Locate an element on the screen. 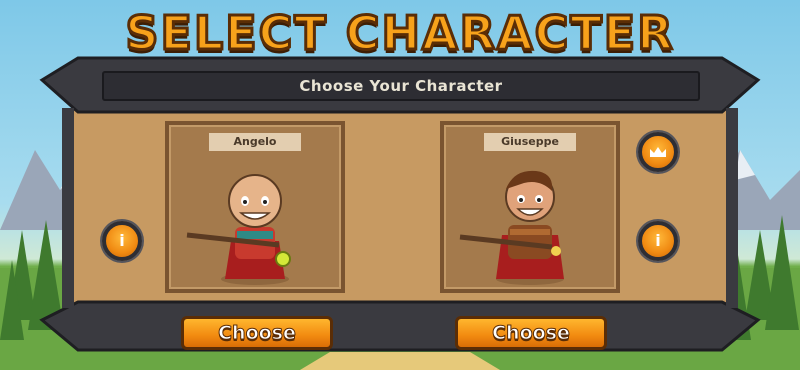  info-button-angelo: i is located at coordinates (122, 241).